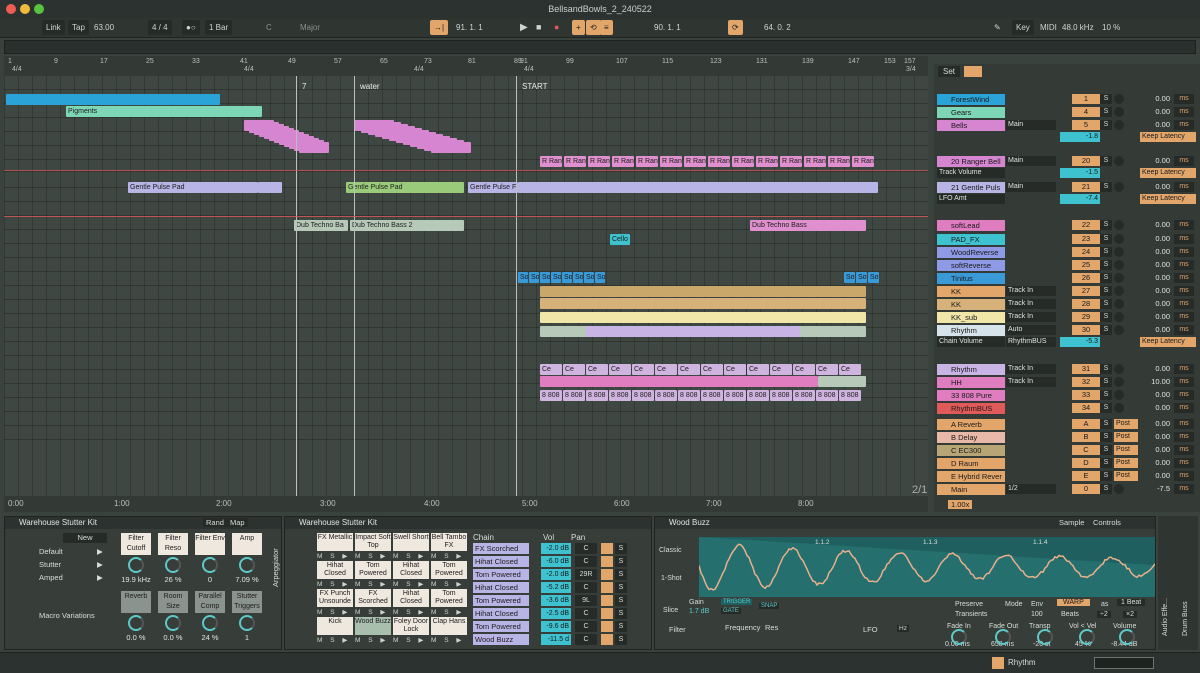 Image resolution: width=1200 pixels, height=673 pixels. What do you see at coordinates (411, 598) in the screenshot?
I see `drum-pad: Hihat Closed` at bounding box center [411, 598].